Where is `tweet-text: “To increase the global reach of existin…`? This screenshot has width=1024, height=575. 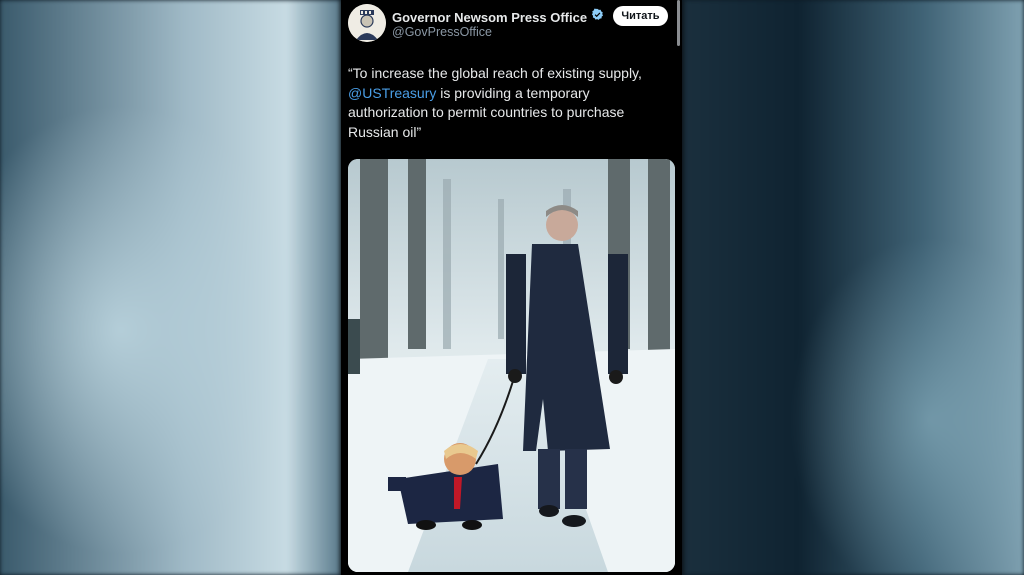
tweet-text: “To increase the global reach of existin… is located at coordinates (510, 103).